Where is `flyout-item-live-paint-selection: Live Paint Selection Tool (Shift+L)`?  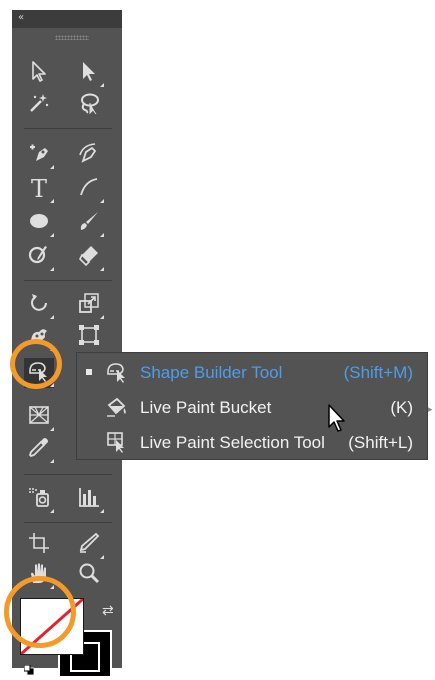
flyout-item-live-paint-selection: Live Paint Selection Tool (Shift+L) is located at coordinates (252, 442).